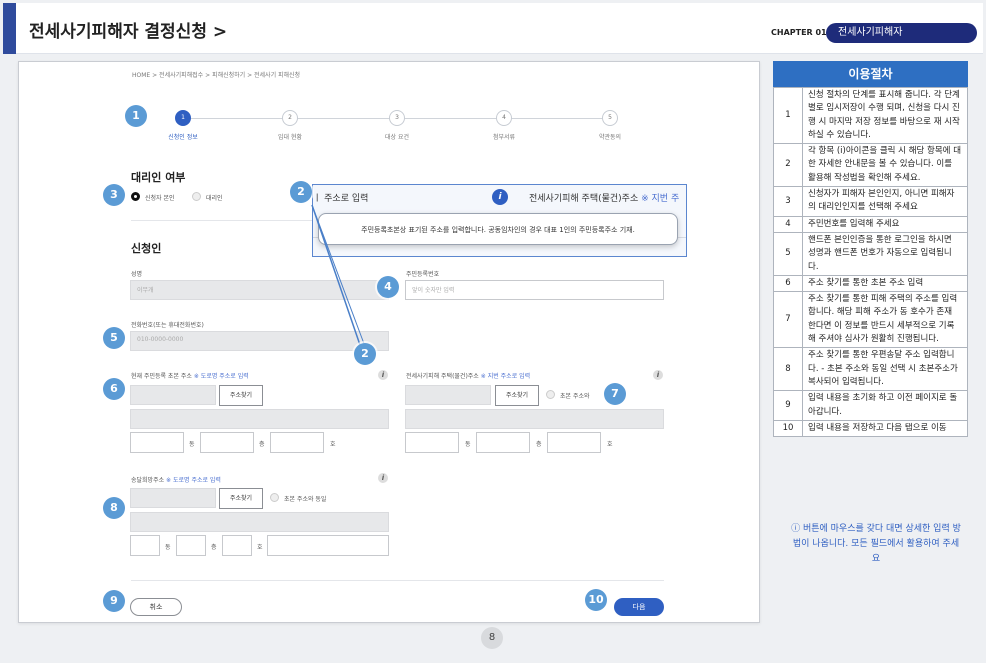  I want to click on delivery-detail-field, so click(328, 545).